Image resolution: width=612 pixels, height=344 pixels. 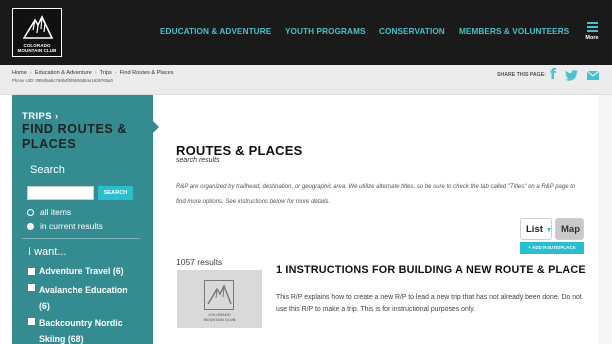 I want to click on logo-text: COLORADO MOUNTAIN CLUB, so click(x=37, y=48).